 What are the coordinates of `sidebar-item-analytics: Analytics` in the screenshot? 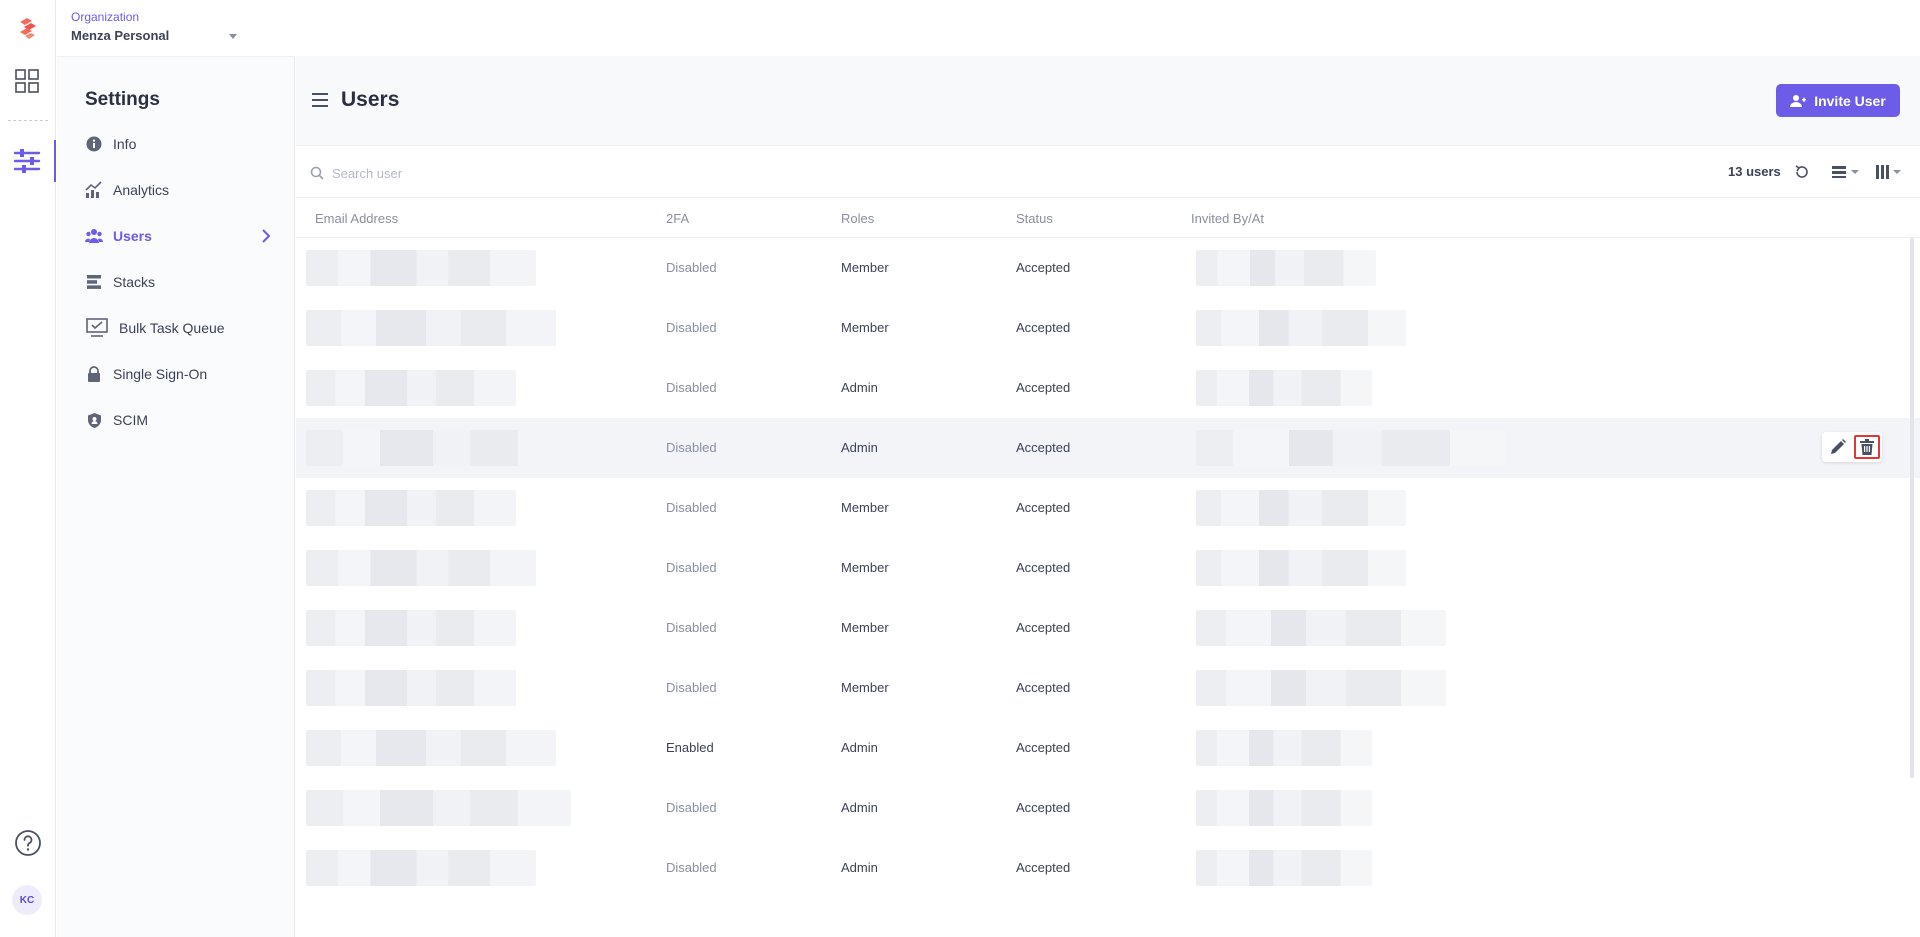 It's located at (180, 190).